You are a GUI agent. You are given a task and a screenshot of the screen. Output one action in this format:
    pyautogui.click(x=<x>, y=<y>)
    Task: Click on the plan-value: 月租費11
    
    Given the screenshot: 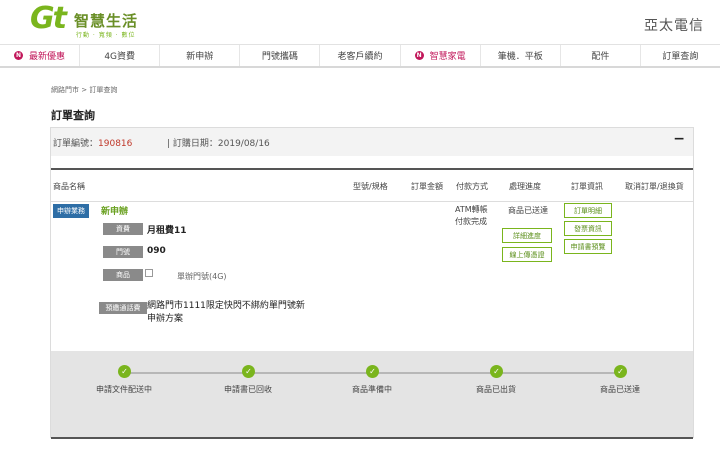 What is the action you would take?
    pyautogui.click(x=167, y=231)
    